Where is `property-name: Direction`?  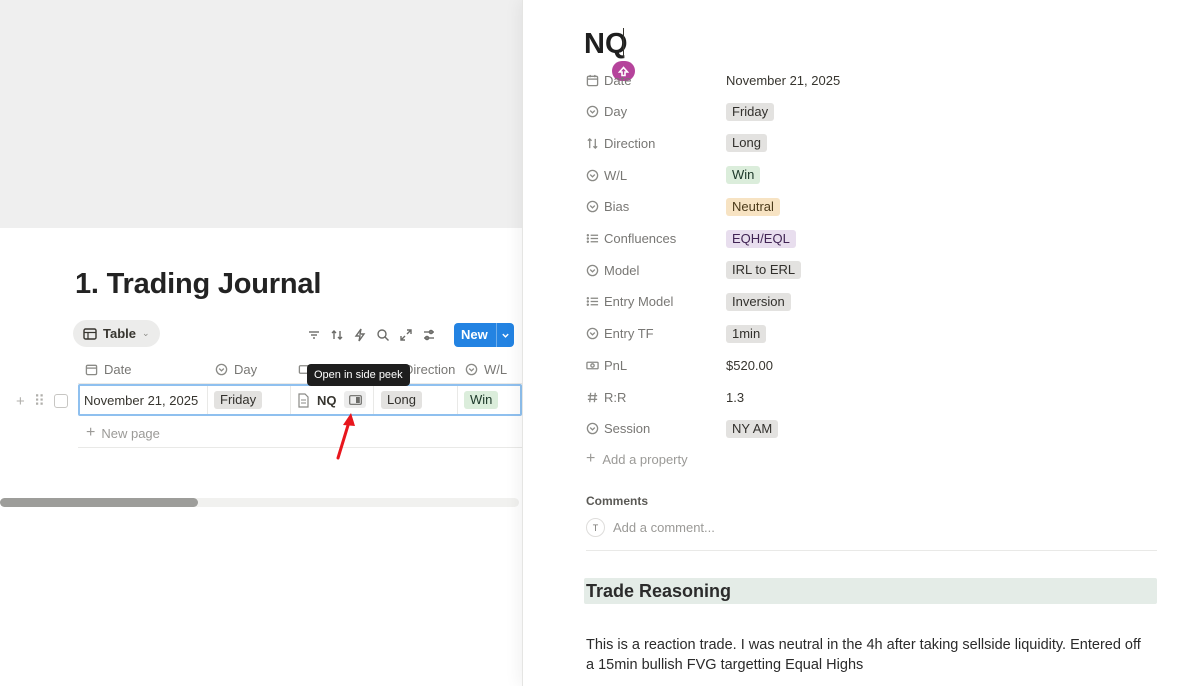 property-name: Direction is located at coordinates (656, 143).